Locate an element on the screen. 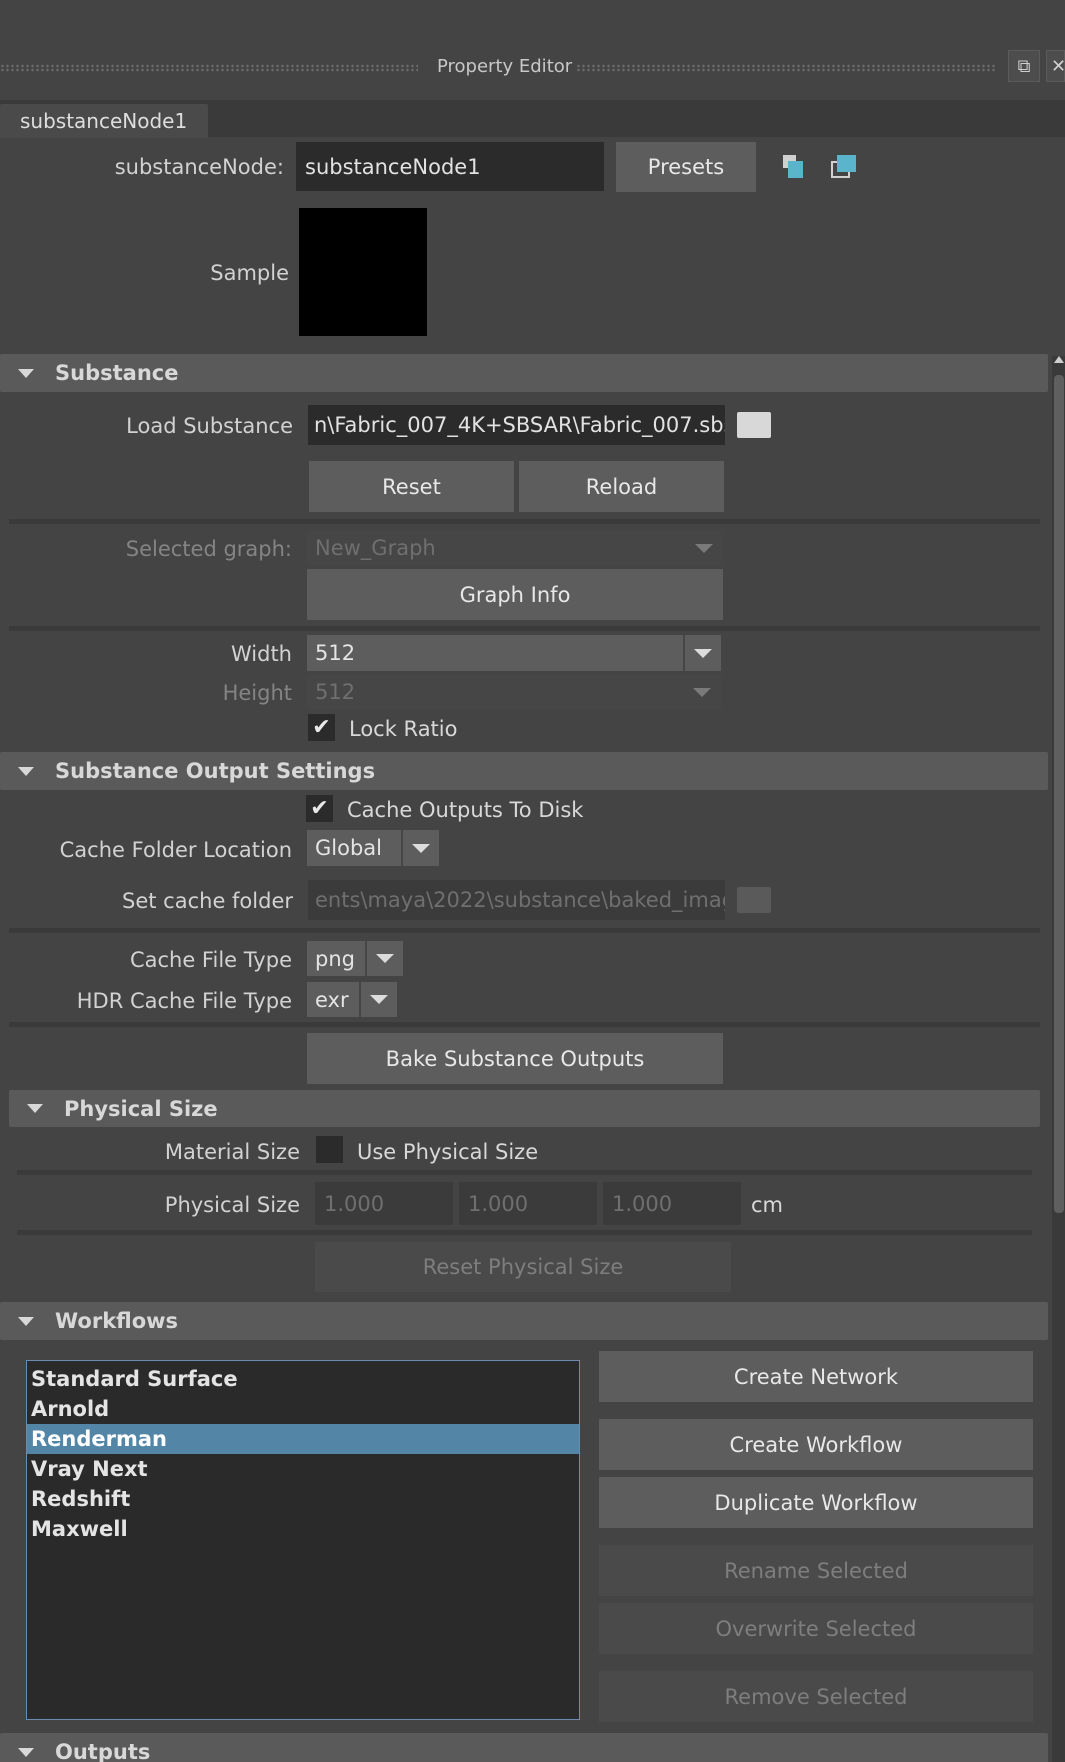 This screenshot has width=1065, height=1762. load-substance-field: n\Fabric_007_4K+SBSAR\Fabric_007.sbsar is located at coordinates (516, 425).